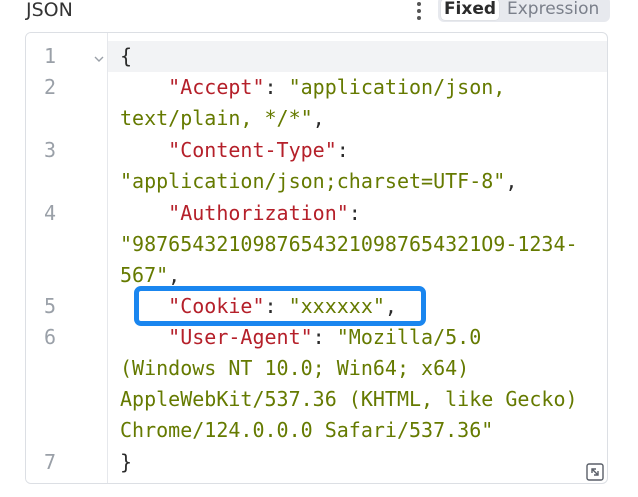 This screenshot has width=638, height=497. I want to click on mode-expression-button: Expression, so click(557, 10).